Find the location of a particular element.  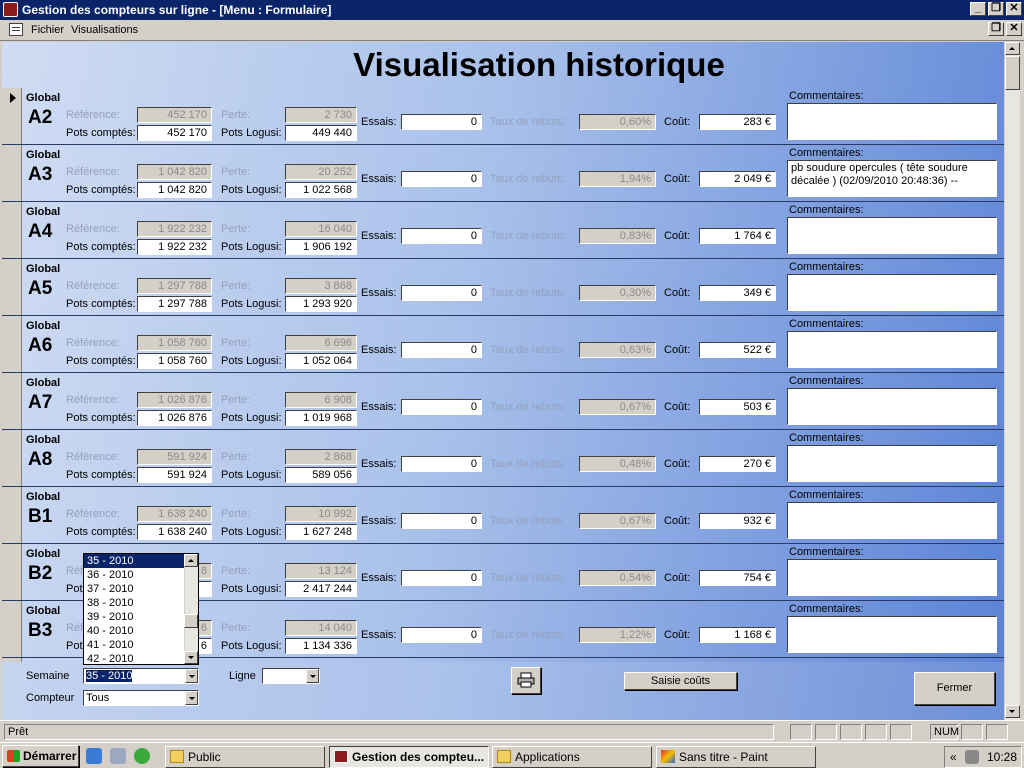

volume-icon is located at coordinates (972, 757).